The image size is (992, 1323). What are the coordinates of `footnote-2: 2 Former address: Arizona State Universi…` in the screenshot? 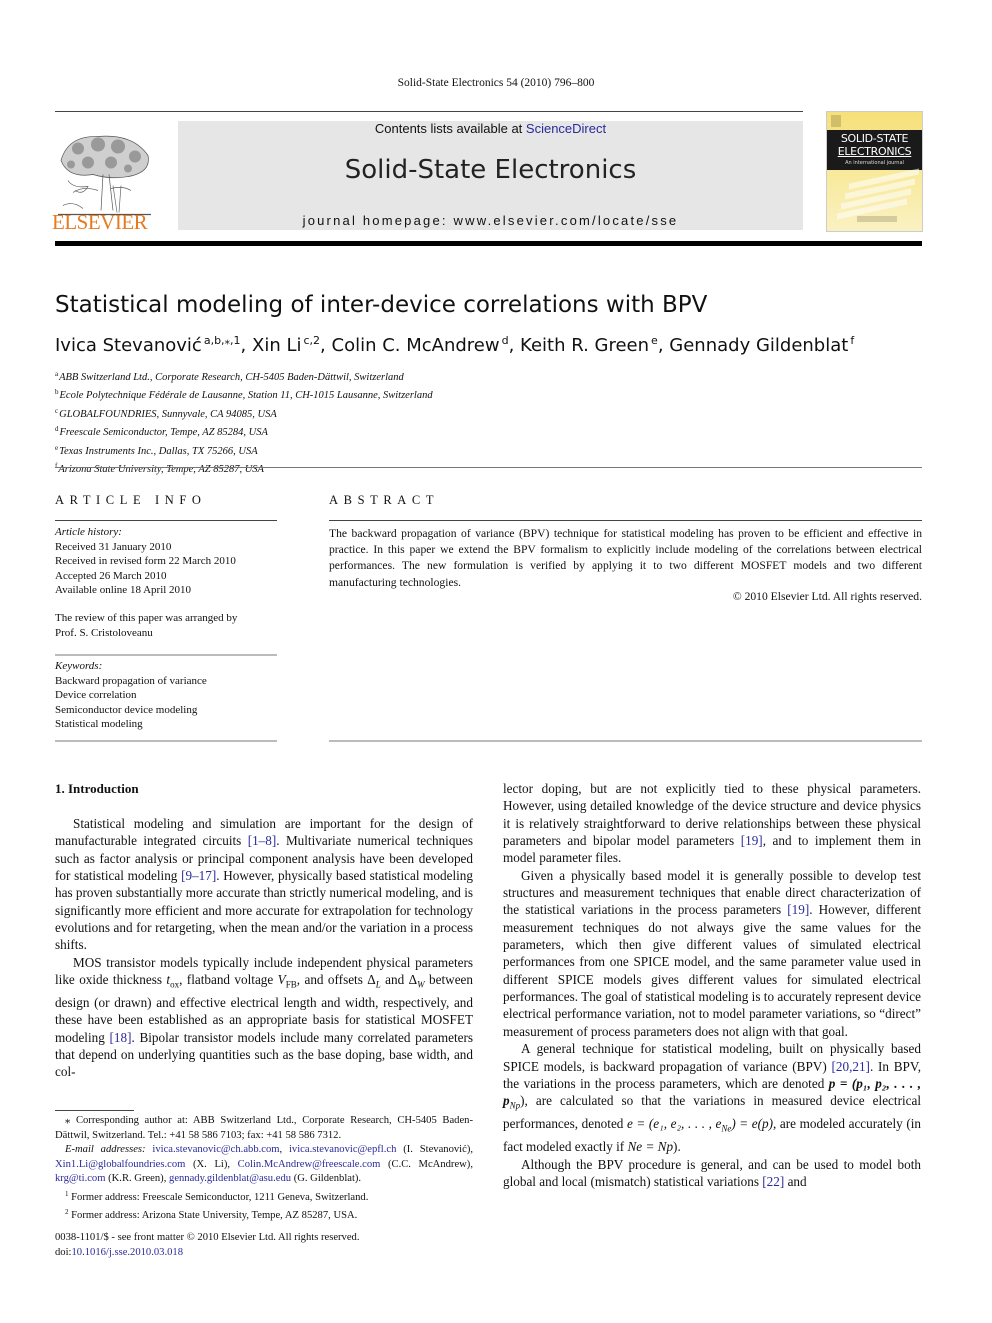 It's located at (211, 1214).